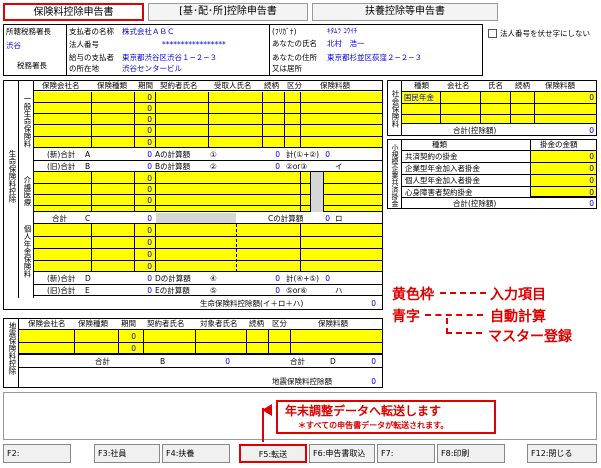 Image resolution: width=601 pixels, height=468 pixels. Describe the element at coordinates (273, 453) in the screenshot. I see `f5-transfer-button: F5:転送` at that location.